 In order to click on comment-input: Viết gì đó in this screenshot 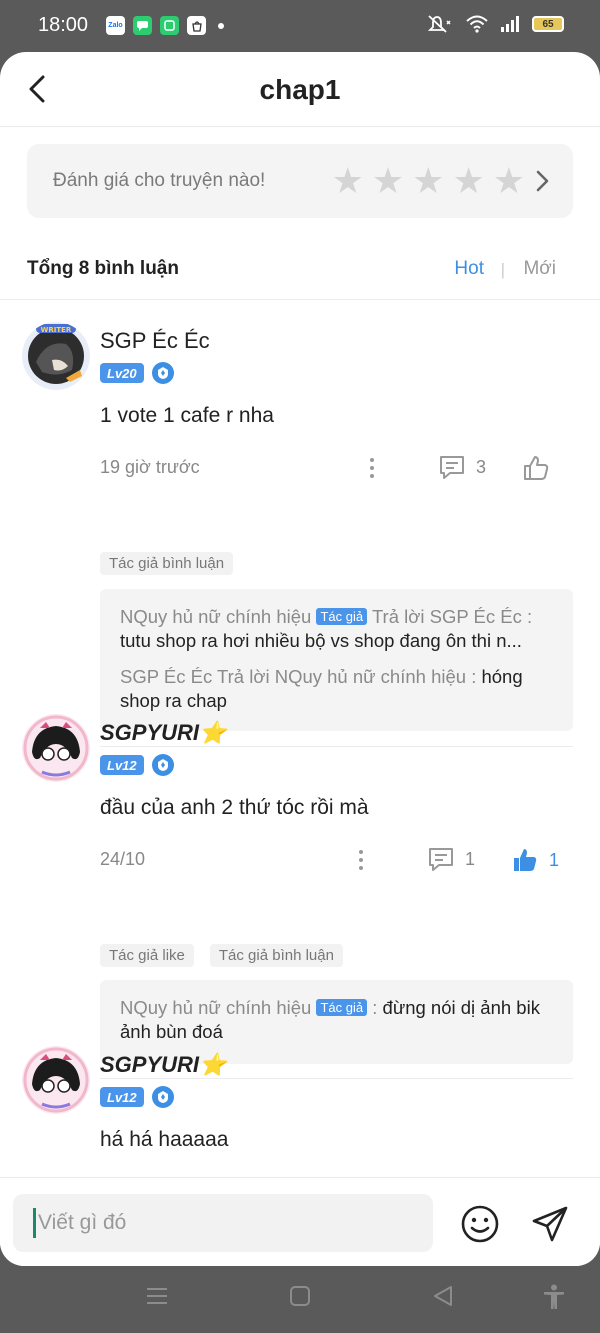, I will do `click(223, 1223)`.